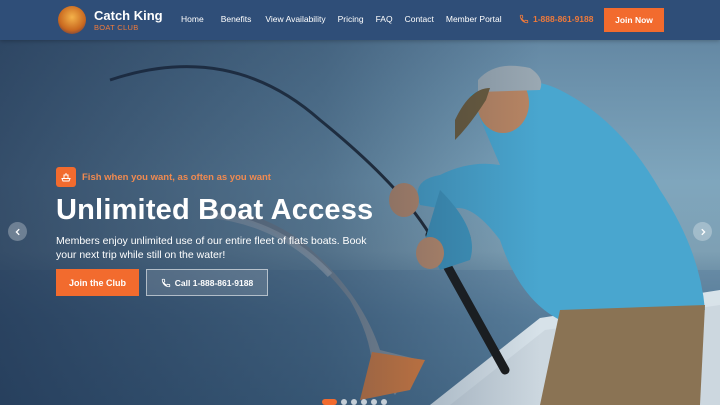 The width and height of the screenshot is (720, 405). I want to click on boat-icon, so click(66, 177).